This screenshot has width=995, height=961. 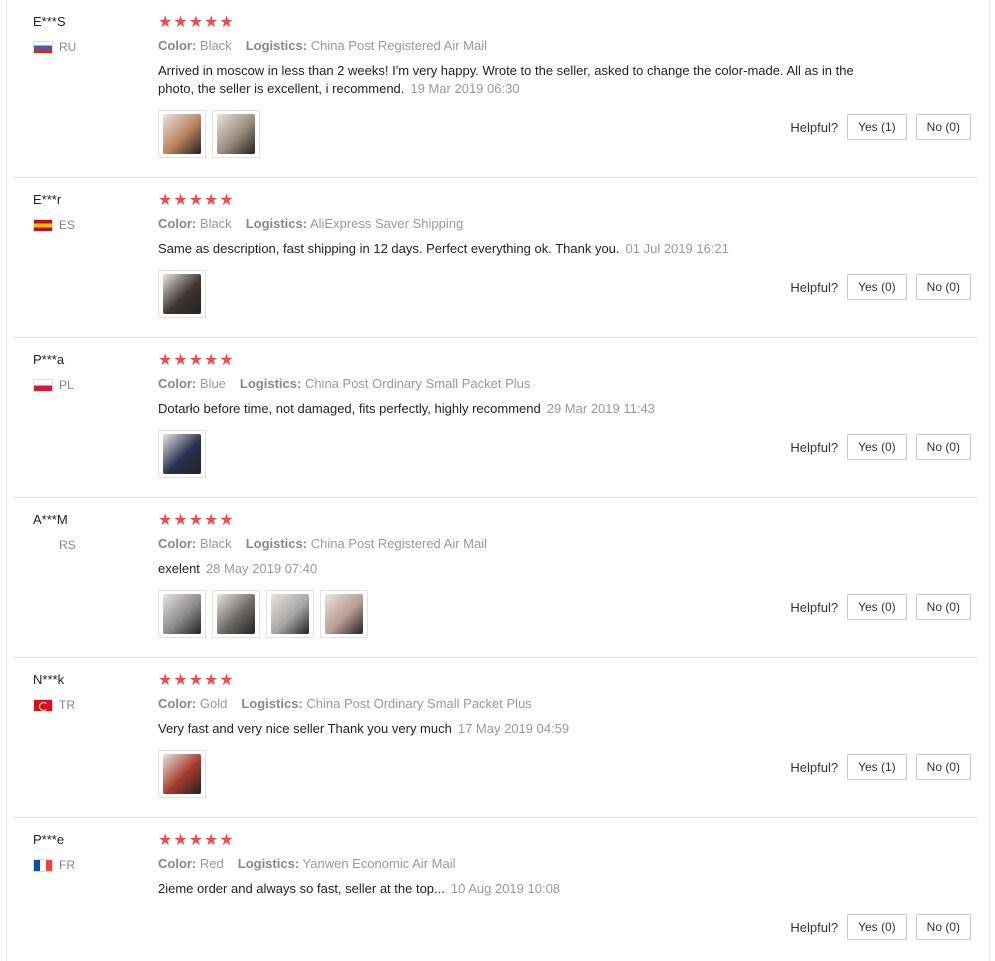 What do you see at coordinates (67, 225) in the screenshot?
I see `country-code: ES` at bounding box center [67, 225].